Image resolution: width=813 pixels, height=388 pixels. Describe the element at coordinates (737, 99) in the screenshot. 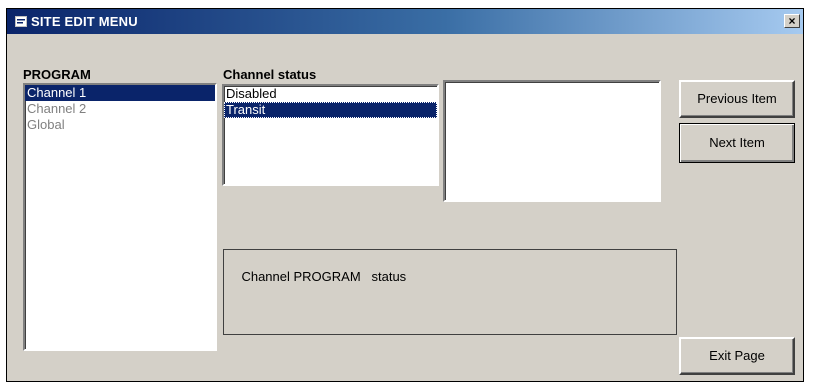

I see `previous-item-button: Previous Item` at that location.